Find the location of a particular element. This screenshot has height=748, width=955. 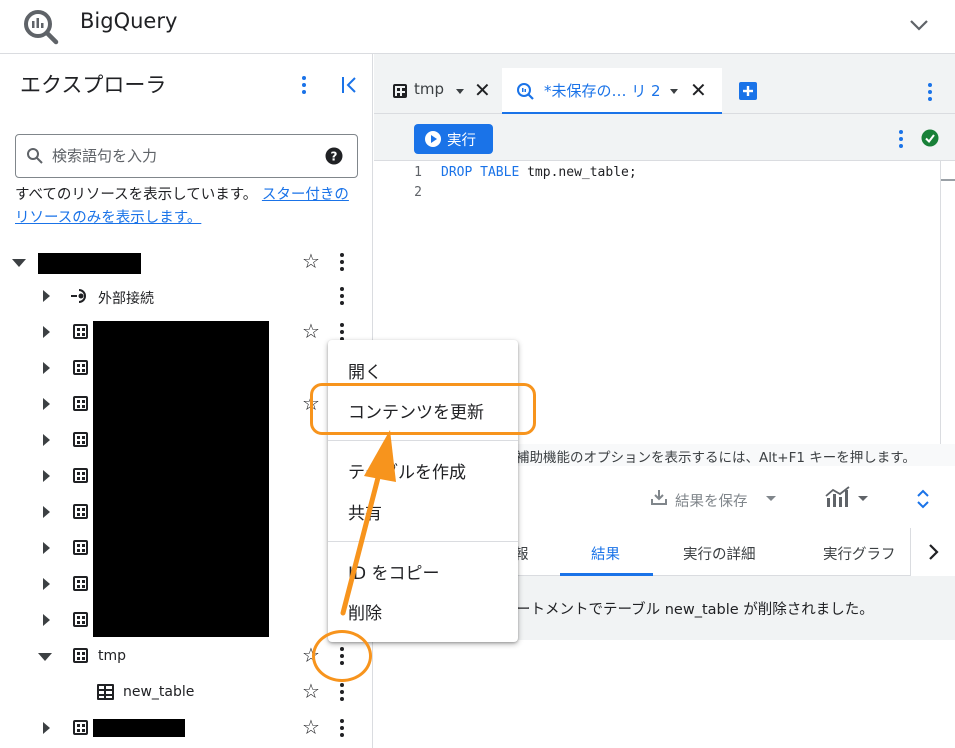

menu-item-delete: 削除 is located at coordinates (365, 611).